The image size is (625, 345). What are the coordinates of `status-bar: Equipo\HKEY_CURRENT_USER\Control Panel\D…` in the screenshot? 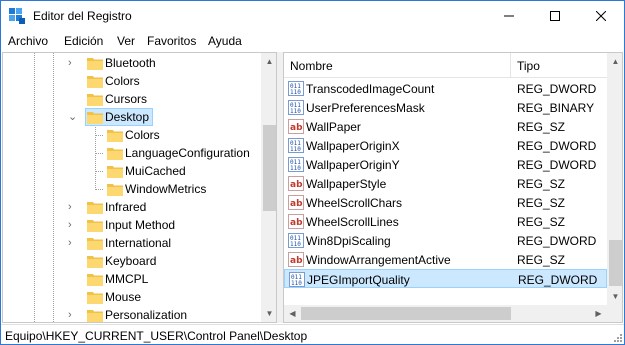 It's located at (312, 334).